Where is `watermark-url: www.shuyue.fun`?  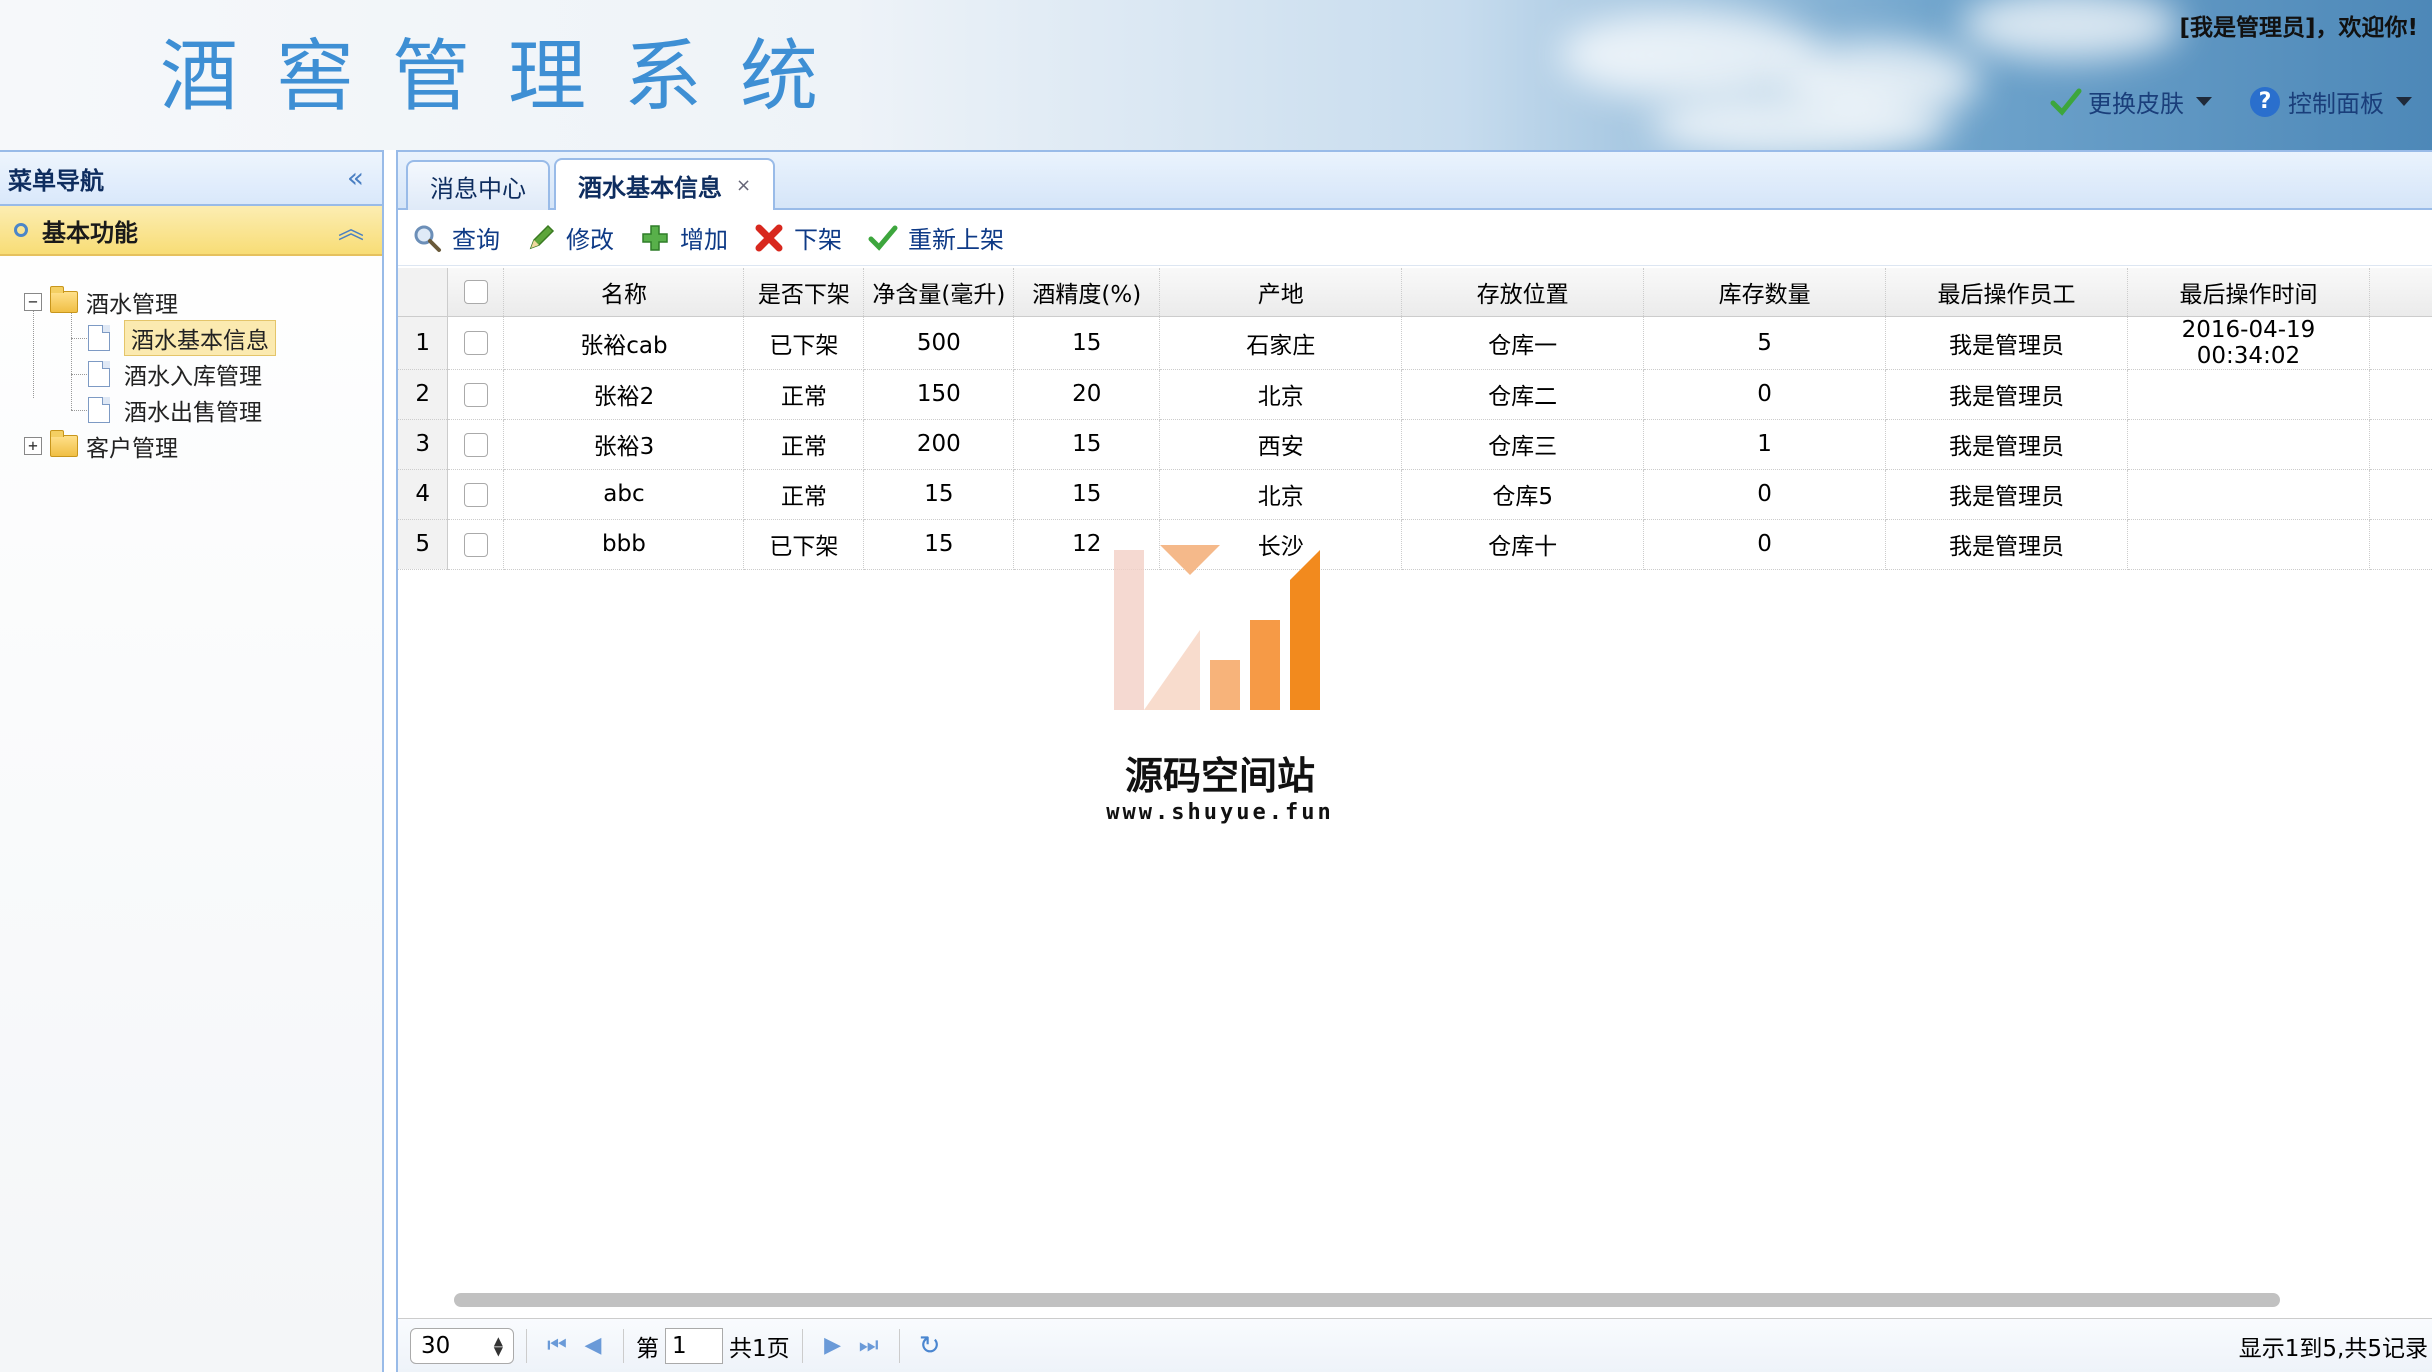
watermark-url: www.shuyue.fun is located at coordinates (1220, 812).